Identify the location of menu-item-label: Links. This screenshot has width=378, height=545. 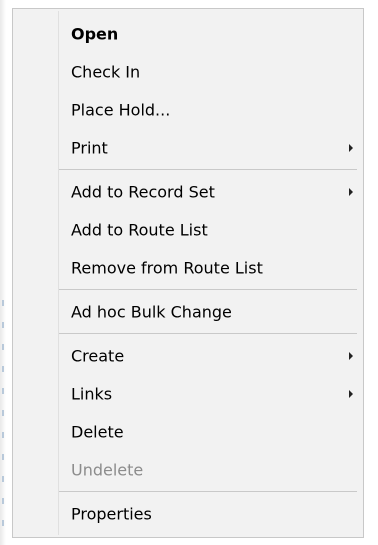
(92, 394).